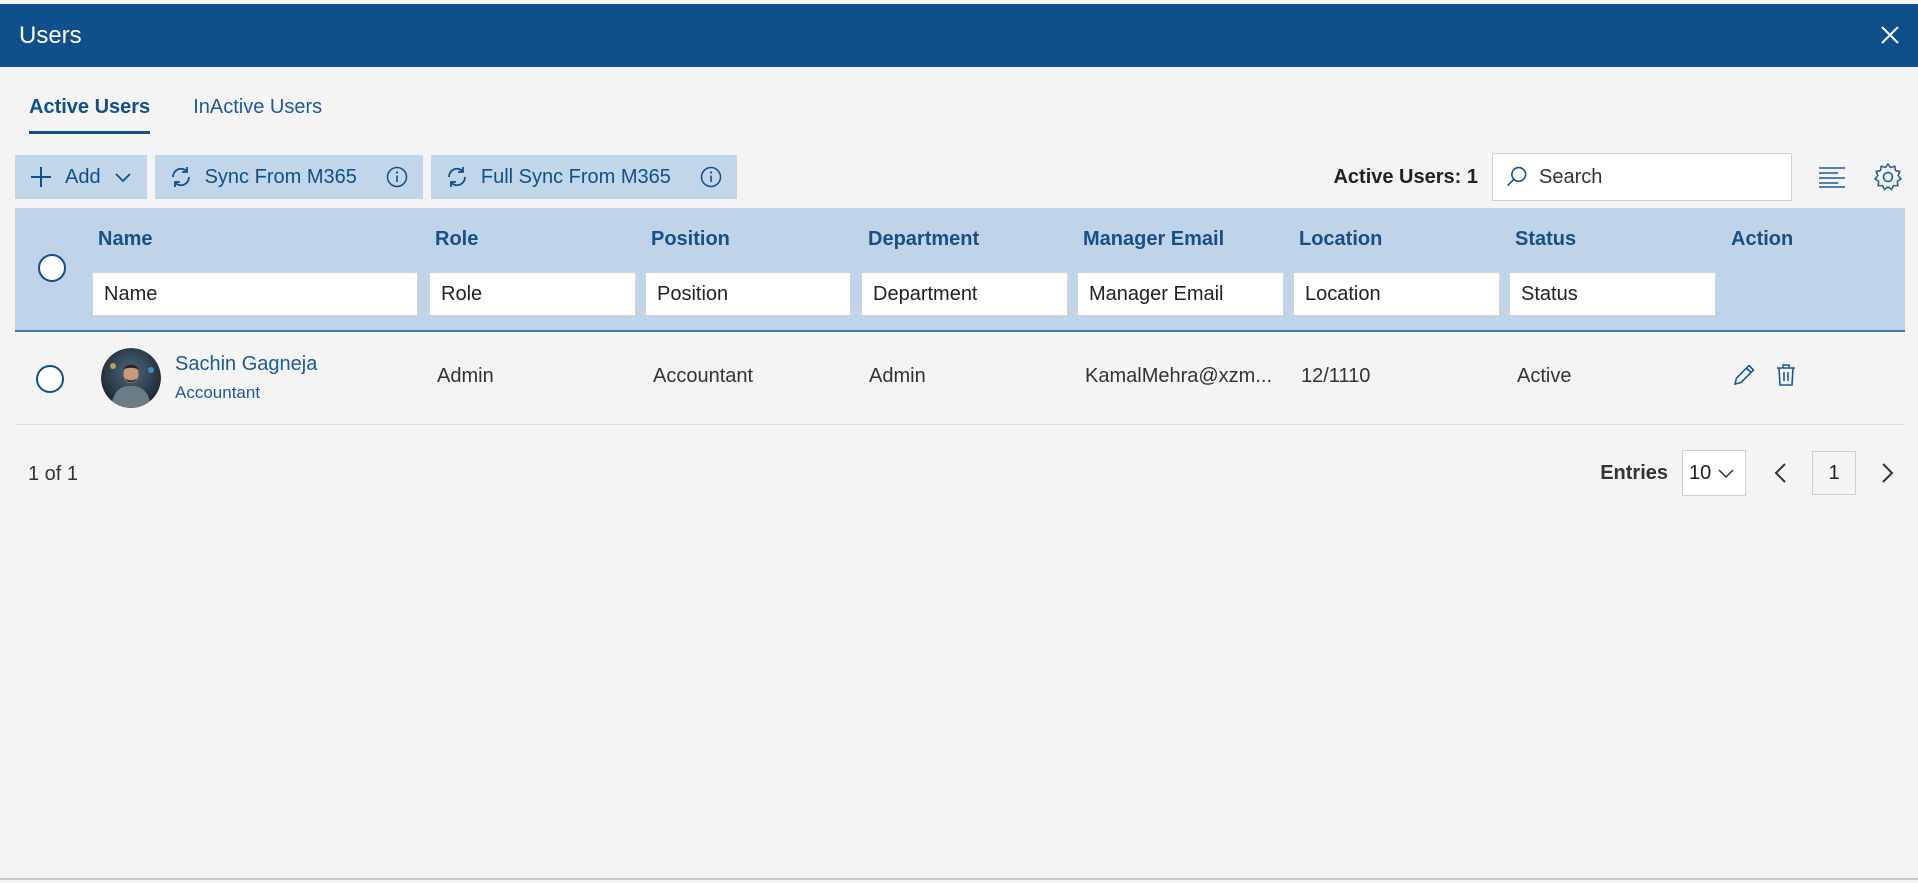 The image size is (1918, 883). Describe the element at coordinates (218, 392) in the screenshot. I see `user-subtitle: Accountant` at that location.